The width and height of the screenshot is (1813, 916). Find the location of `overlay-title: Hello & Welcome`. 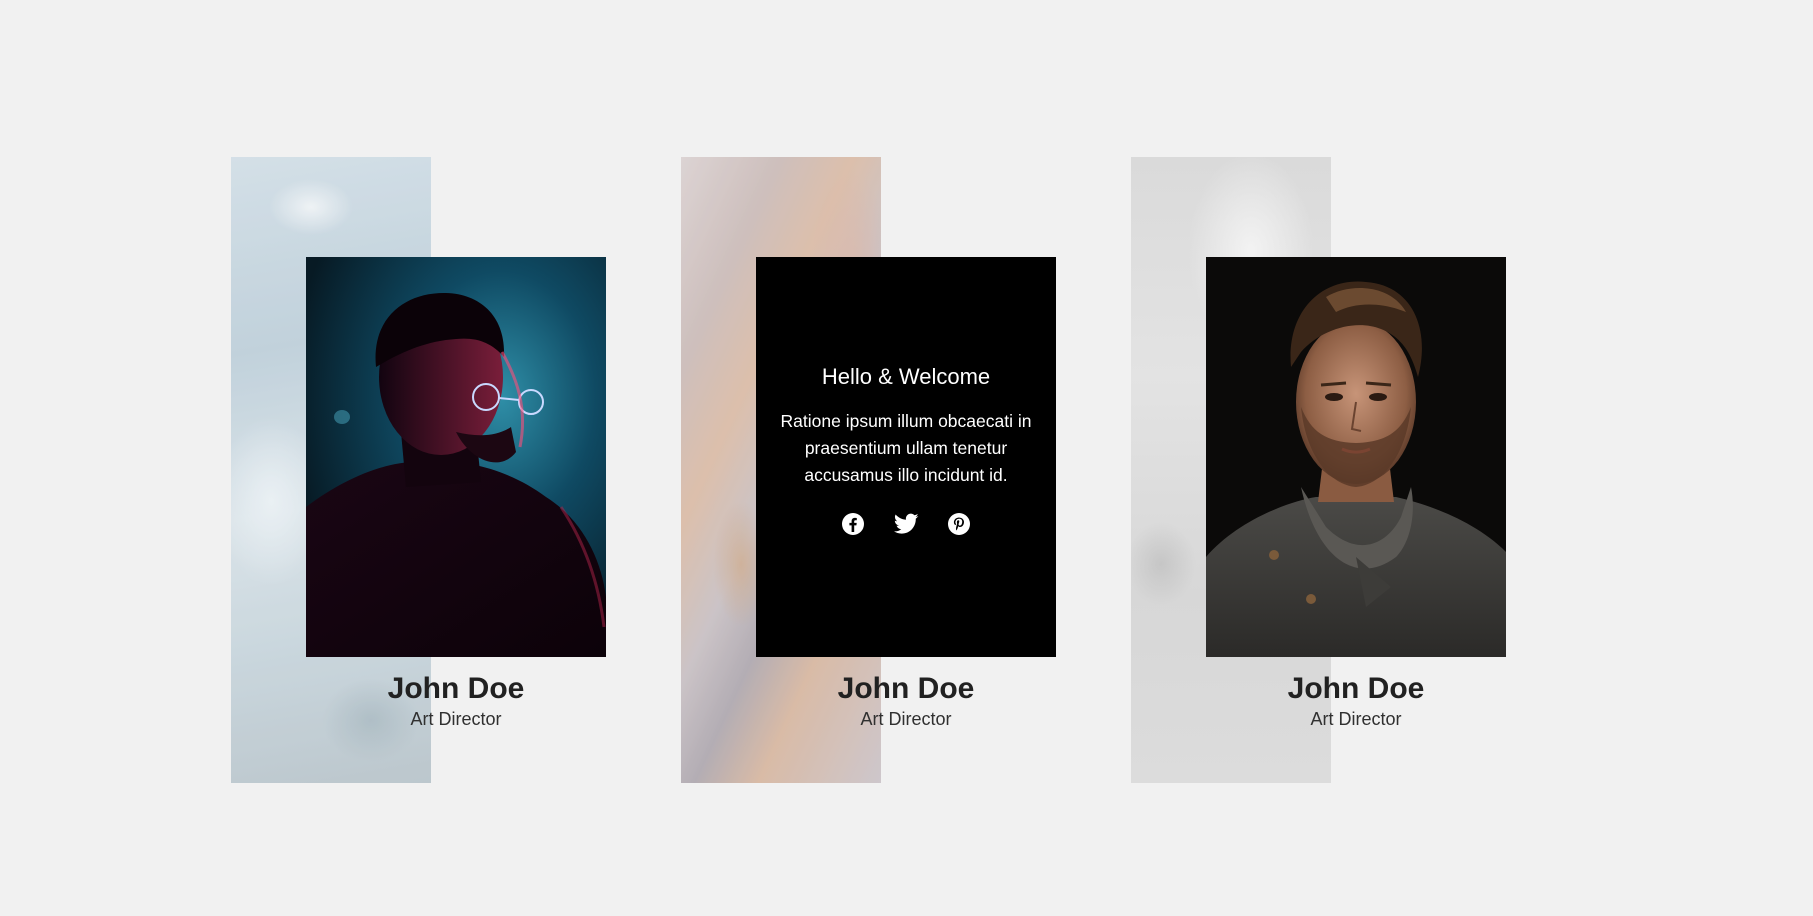

overlay-title: Hello & Welcome is located at coordinates (906, 376).